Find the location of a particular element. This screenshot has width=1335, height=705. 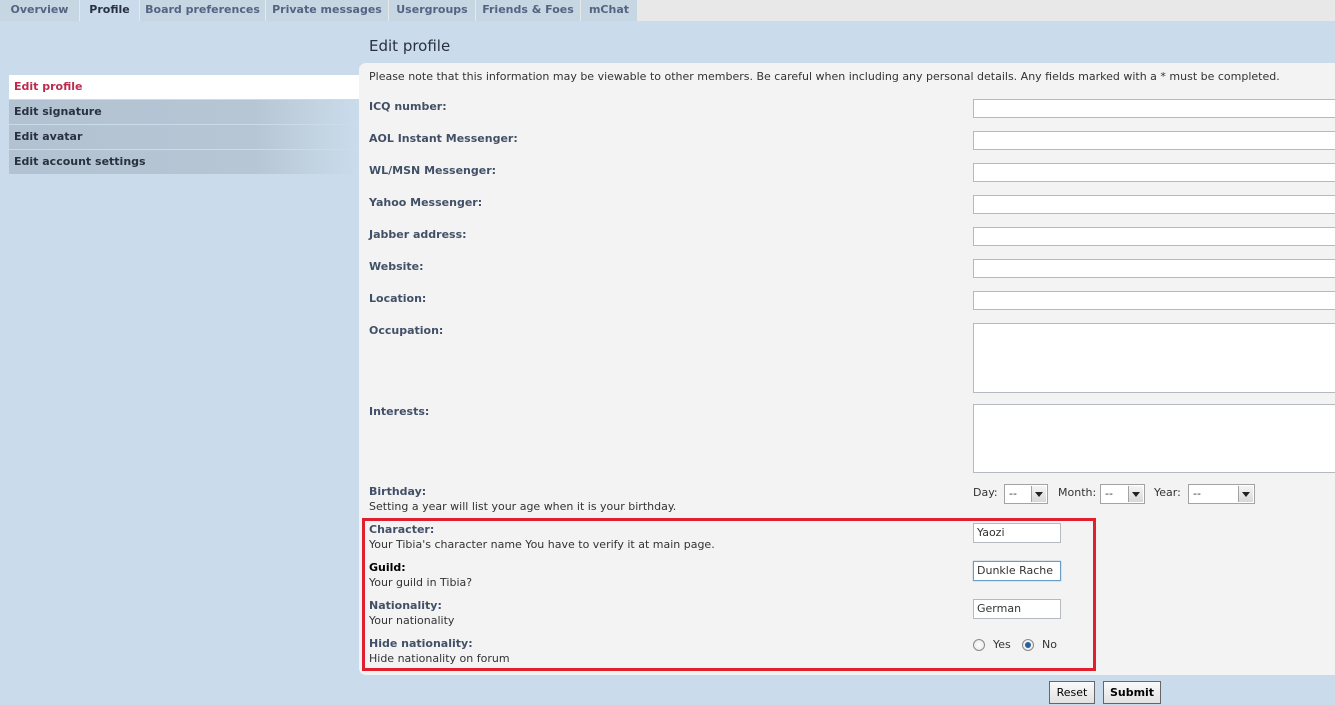

jabber-input is located at coordinates (1154, 236).